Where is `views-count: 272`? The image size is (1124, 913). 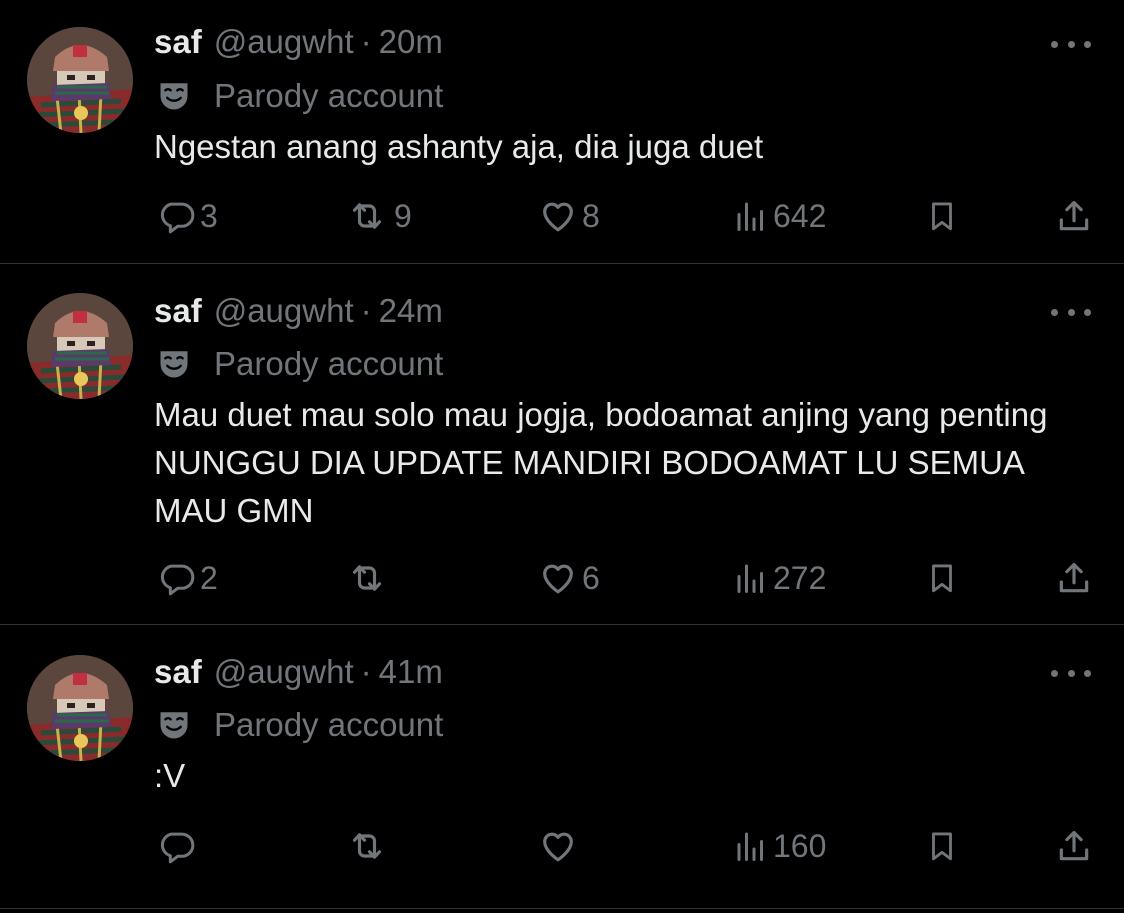 views-count: 272 is located at coordinates (800, 577).